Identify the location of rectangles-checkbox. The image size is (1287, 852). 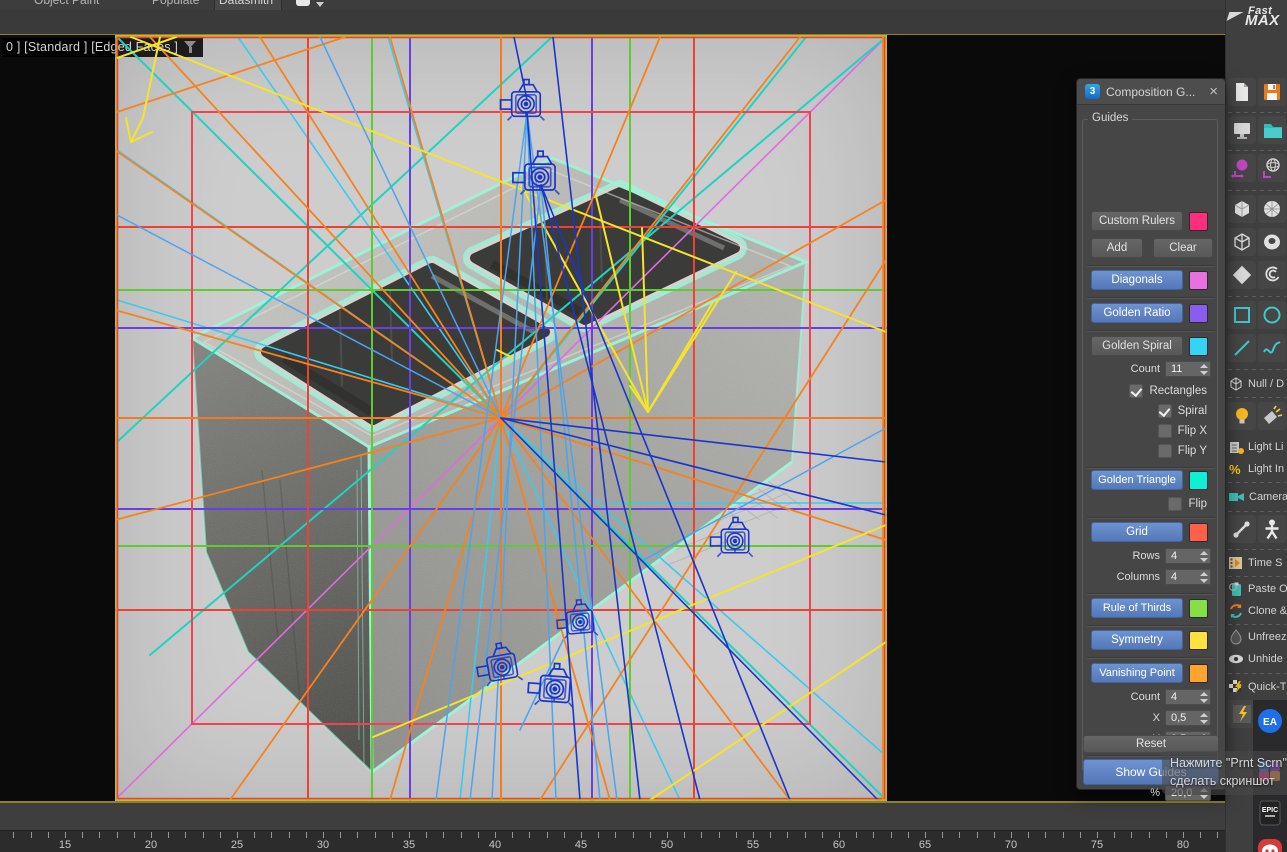
(1136, 391).